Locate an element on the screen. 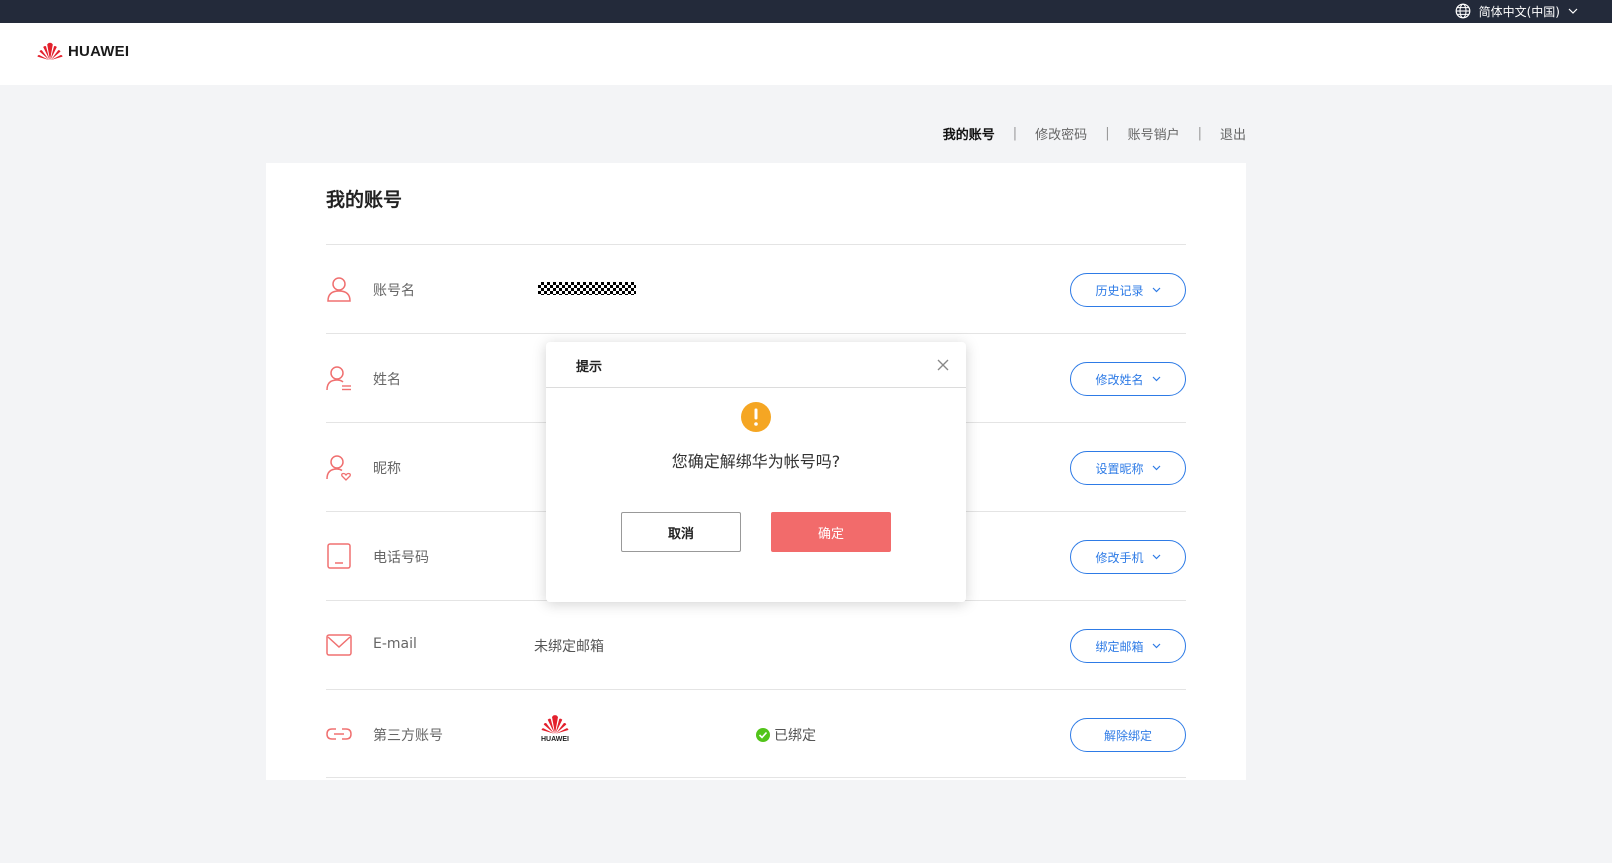 Image resolution: width=1612 pixels, height=863 pixels. page-title: 我的账号 is located at coordinates (364, 200).